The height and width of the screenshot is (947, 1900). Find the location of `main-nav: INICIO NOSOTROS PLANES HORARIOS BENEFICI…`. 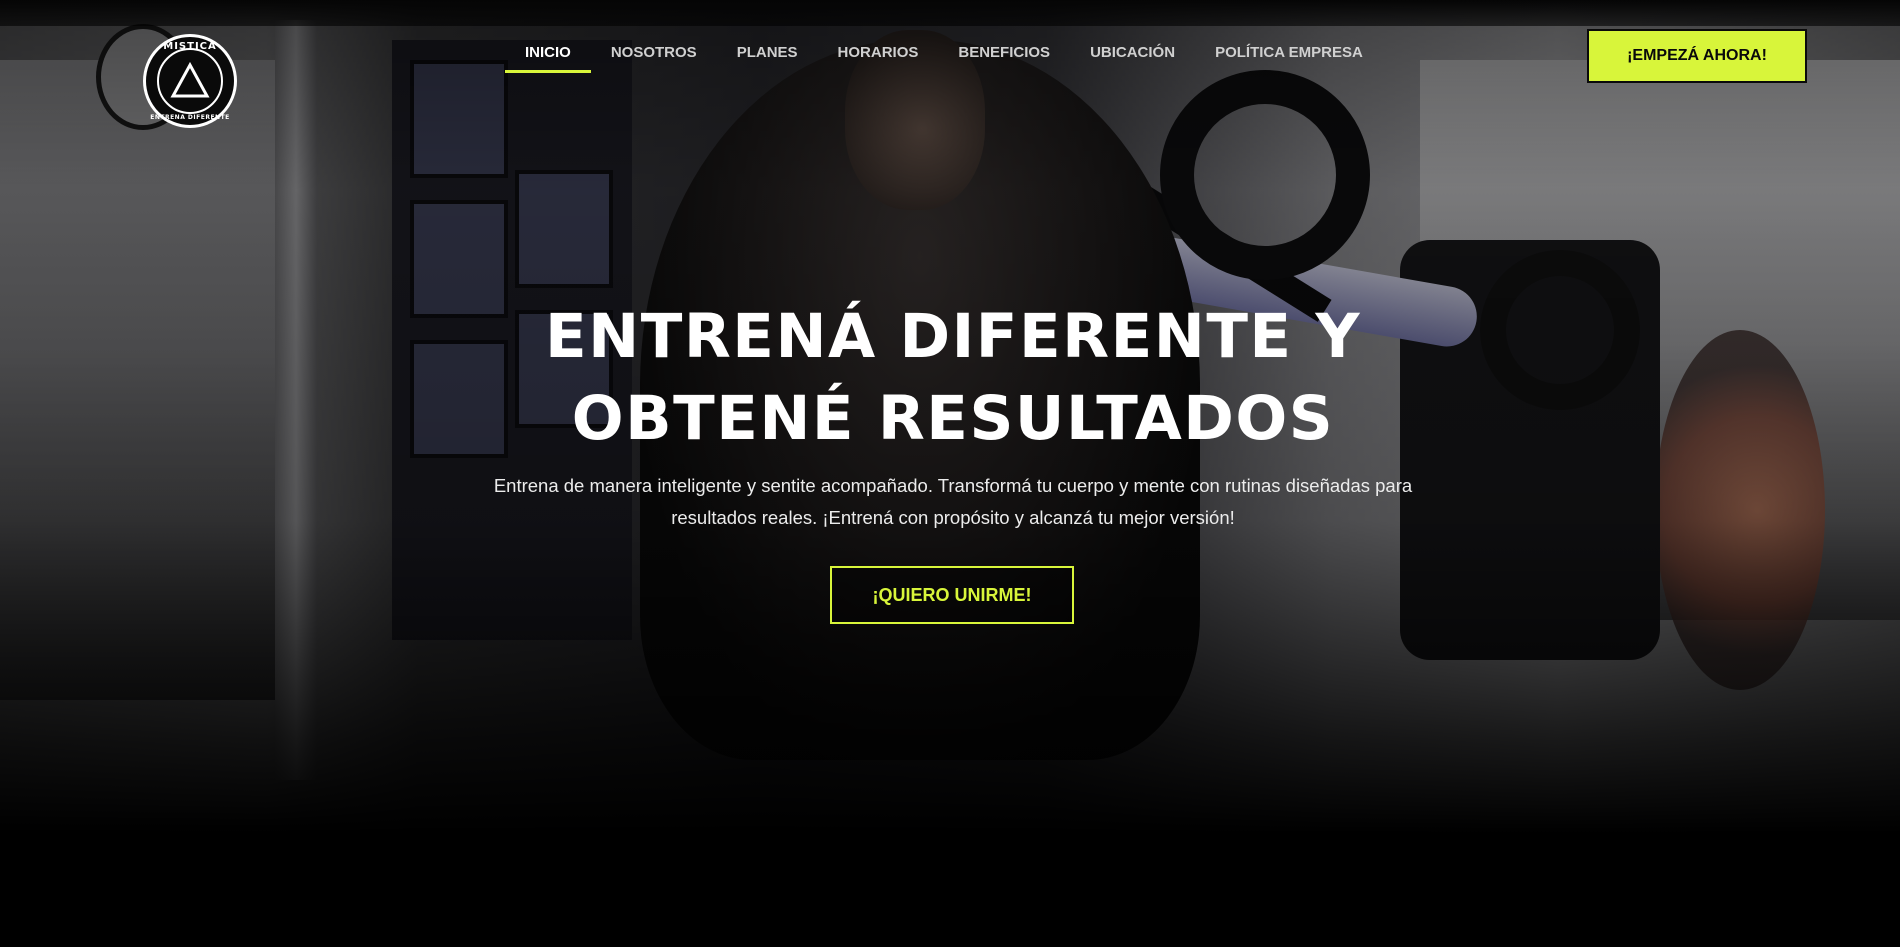

main-nav: INICIO NOSOTROS PLANES HORARIOS BENEFICI… is located at coordinates (944, 55).